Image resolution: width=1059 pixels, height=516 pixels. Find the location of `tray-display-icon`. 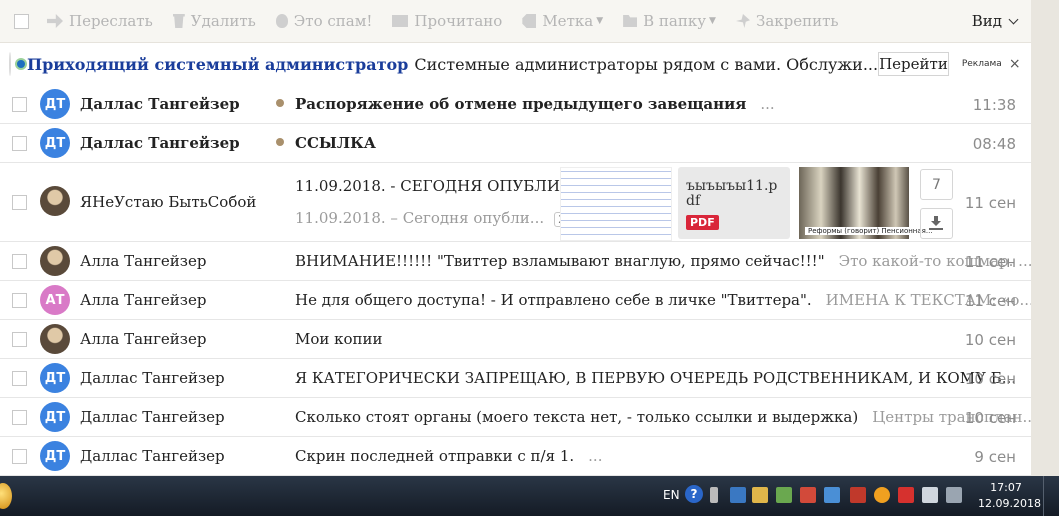

tray-display-icon is located at coordinates (930, 495).